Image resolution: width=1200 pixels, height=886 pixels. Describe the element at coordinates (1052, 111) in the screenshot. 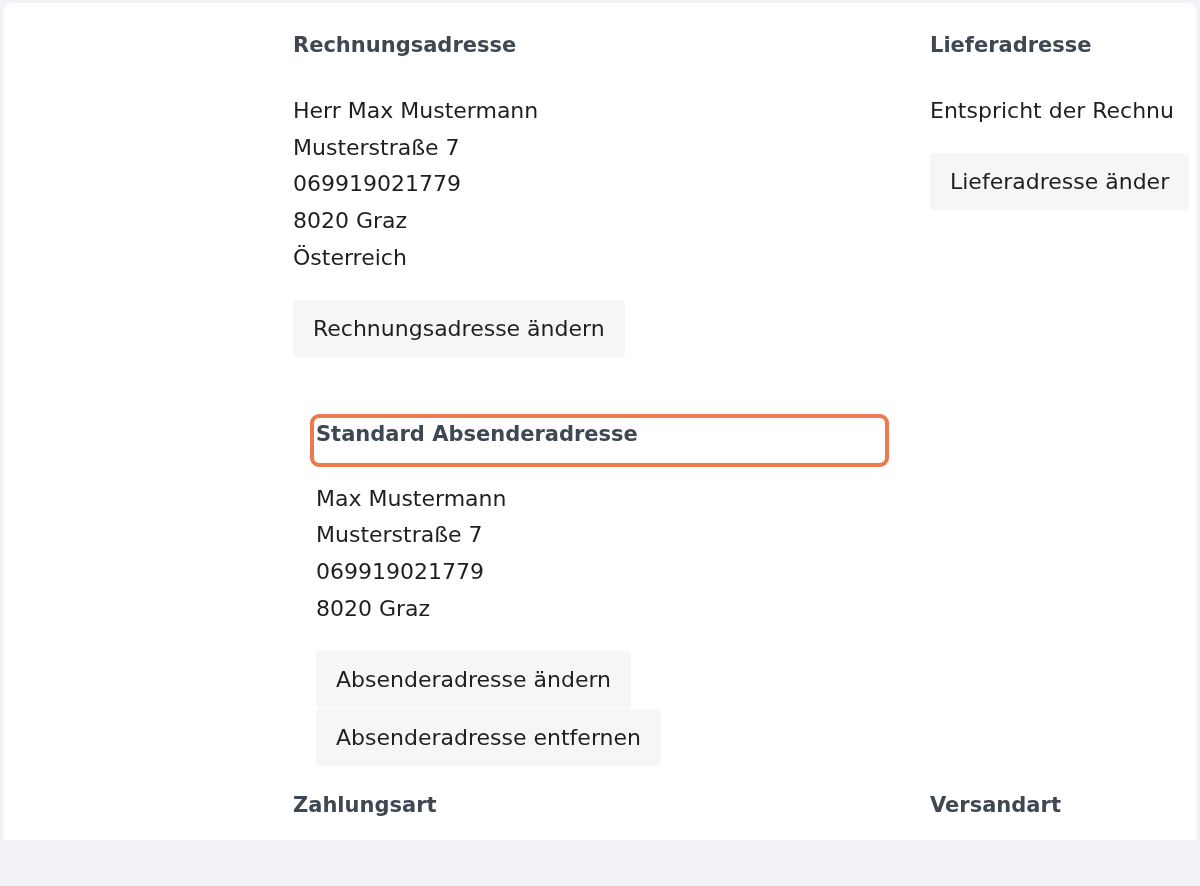

I see `address-line: Entspricht der Rechnu` at that location.